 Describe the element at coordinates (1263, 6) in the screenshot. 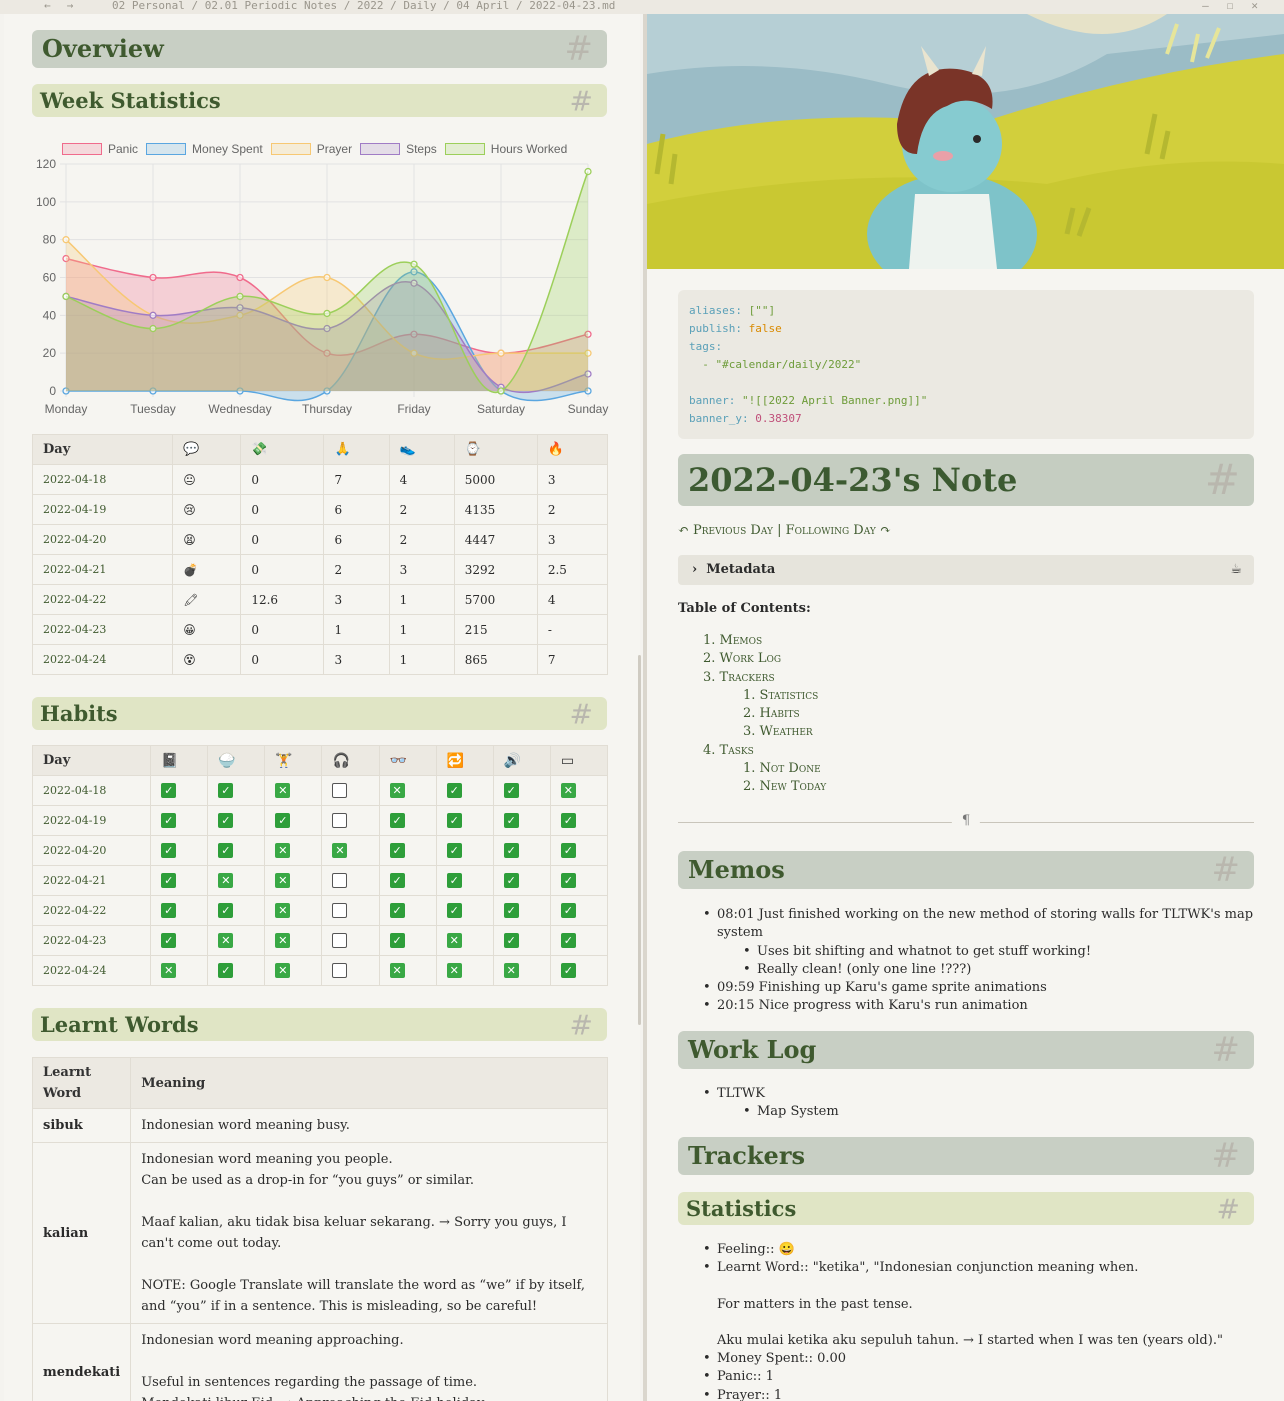

I see `close-icon: ✕` at that location.